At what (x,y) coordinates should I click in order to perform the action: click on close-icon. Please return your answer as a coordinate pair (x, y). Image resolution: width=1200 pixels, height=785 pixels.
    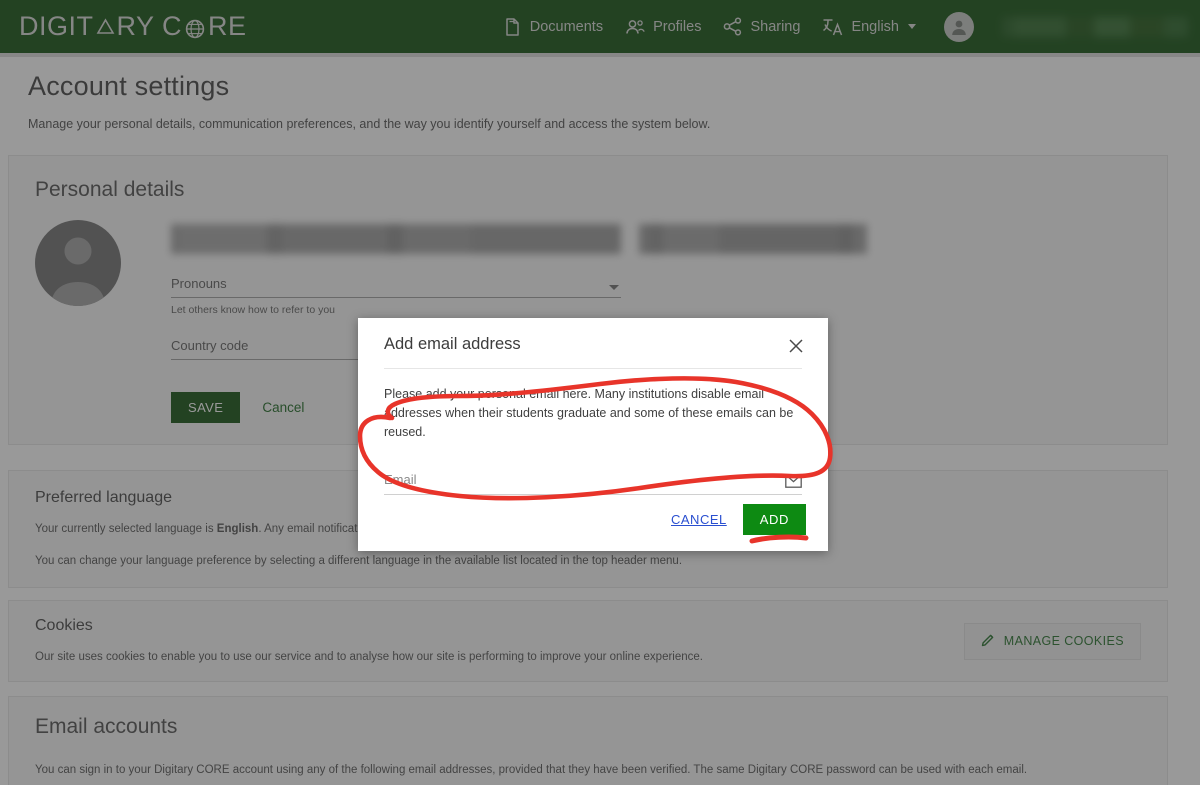
    Looking at the image, I should click on (796, 344).